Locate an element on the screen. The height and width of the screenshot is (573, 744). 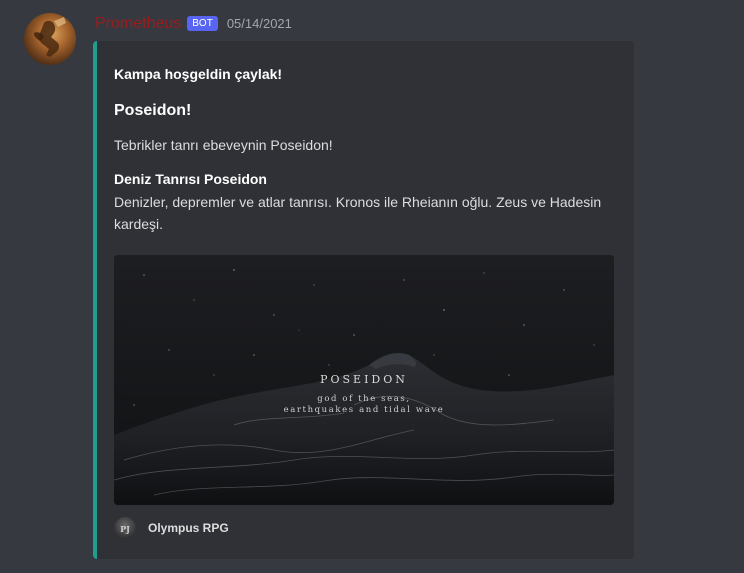
embed-title: Poseidon! is located at coordinates (153, 110).